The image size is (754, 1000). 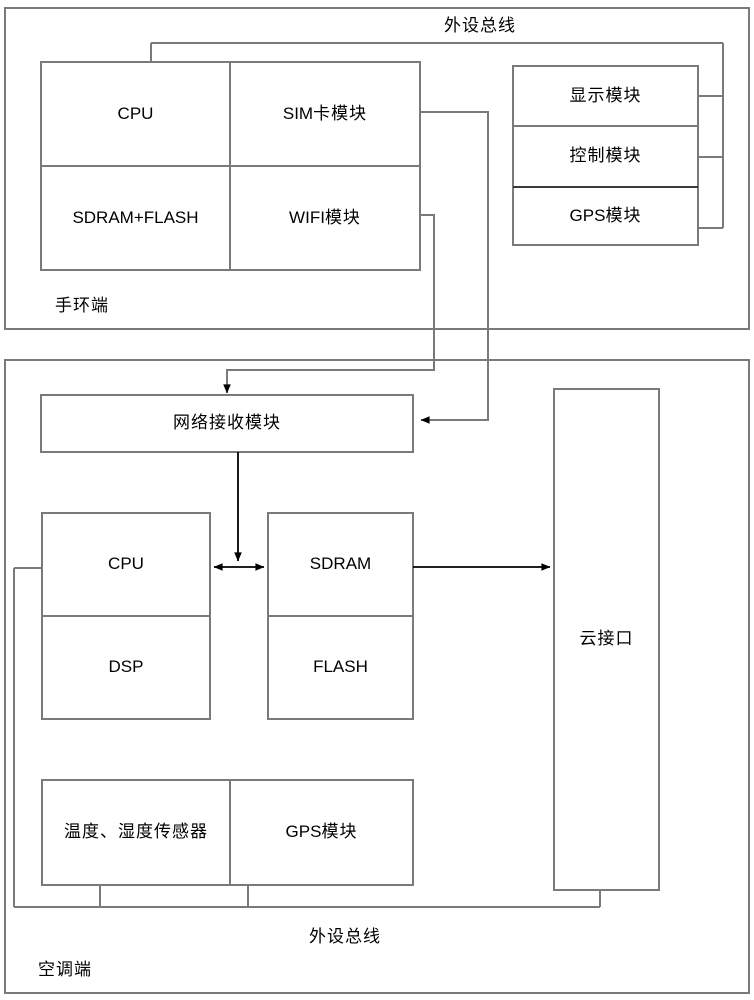 What do you see at coordinates (227, 423) in the screenshot?
I see `network-module-border` at bounding box center [227, 423].